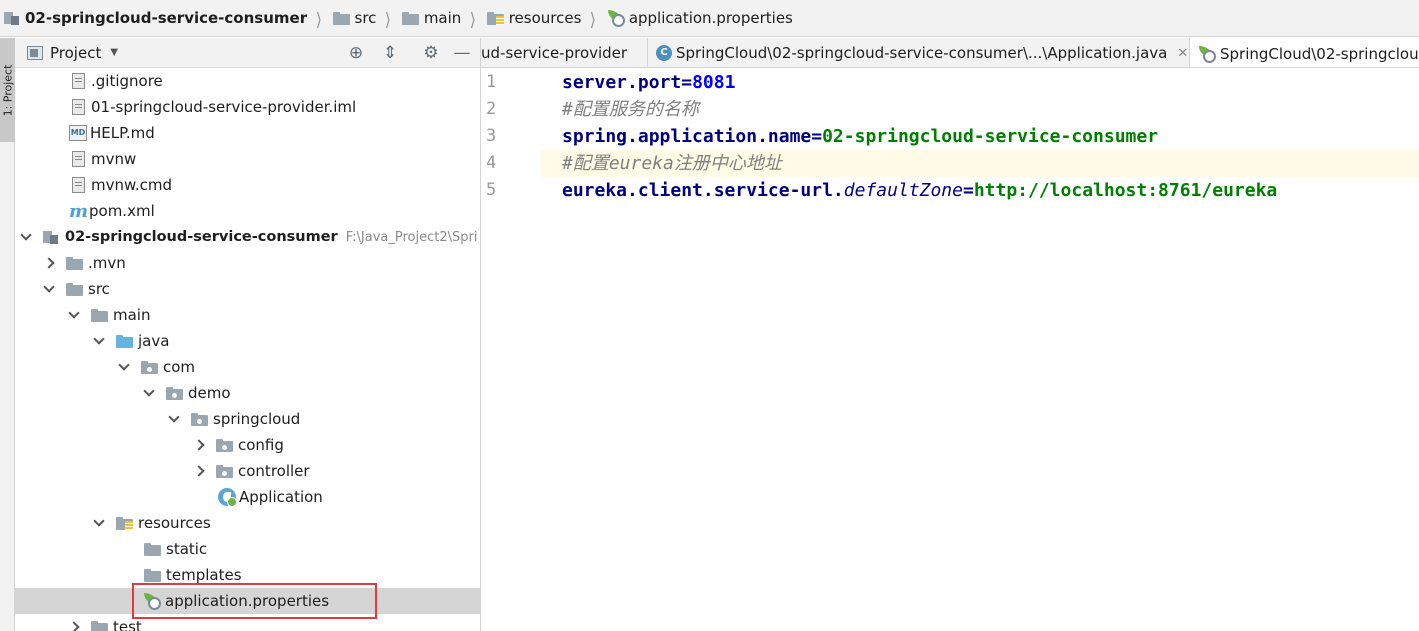 The height and width of the screenshot is (631, 1419). Describe the element at coordinates (247, 81) in the screenshot. I see `tree-item-gitignore: .gitignore` at that location.